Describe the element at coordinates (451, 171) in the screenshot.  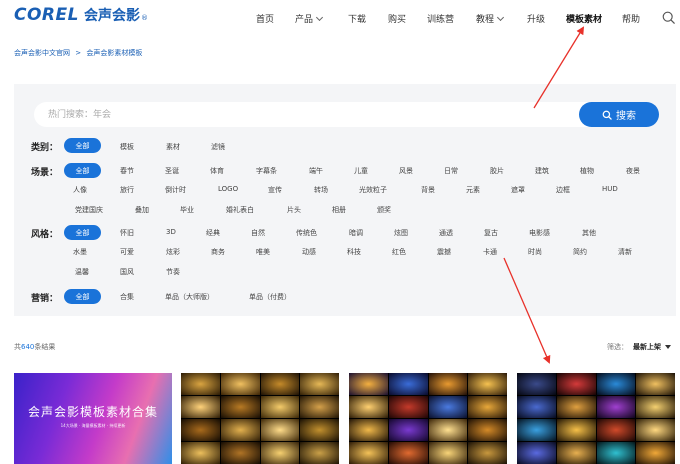
I see `scene-tag: 日常` at that location.